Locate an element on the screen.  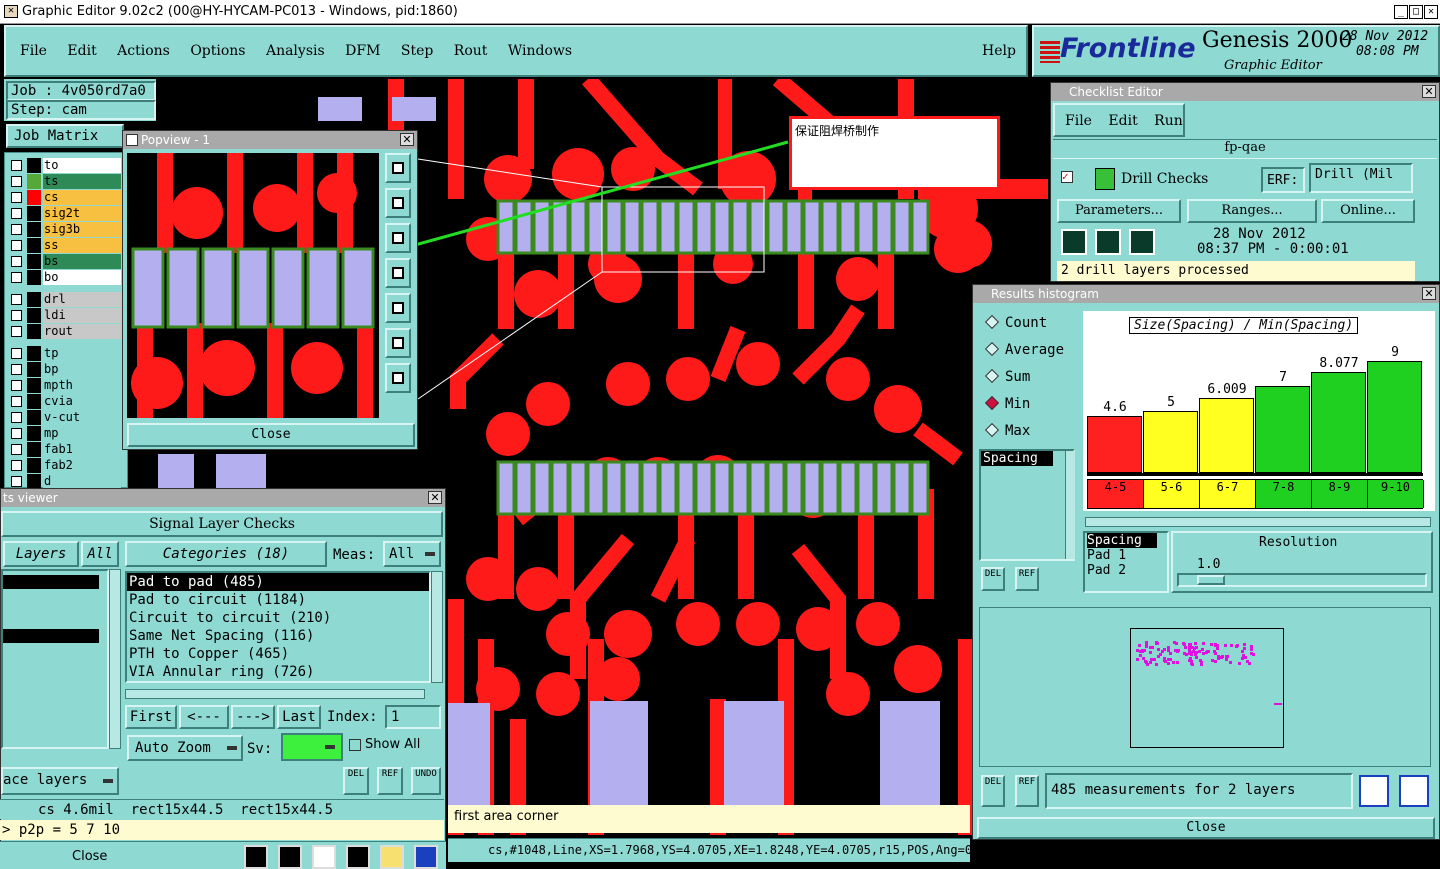
minimize-button: _ is located at coordinates (1401, 12).